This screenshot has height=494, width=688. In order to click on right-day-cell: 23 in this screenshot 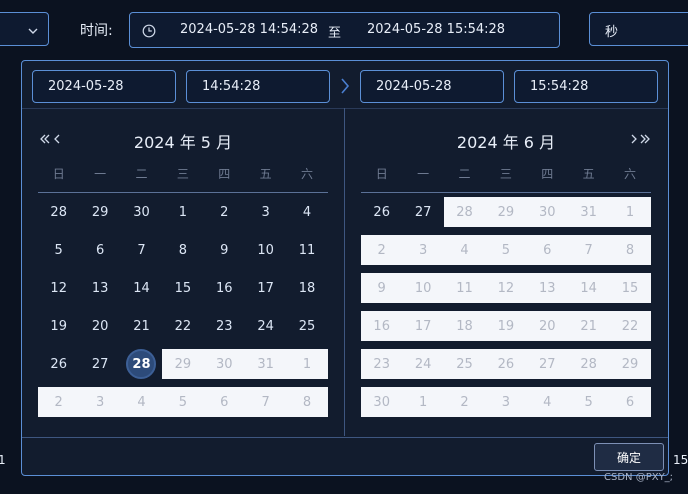, I will do `click(382, 364)`.